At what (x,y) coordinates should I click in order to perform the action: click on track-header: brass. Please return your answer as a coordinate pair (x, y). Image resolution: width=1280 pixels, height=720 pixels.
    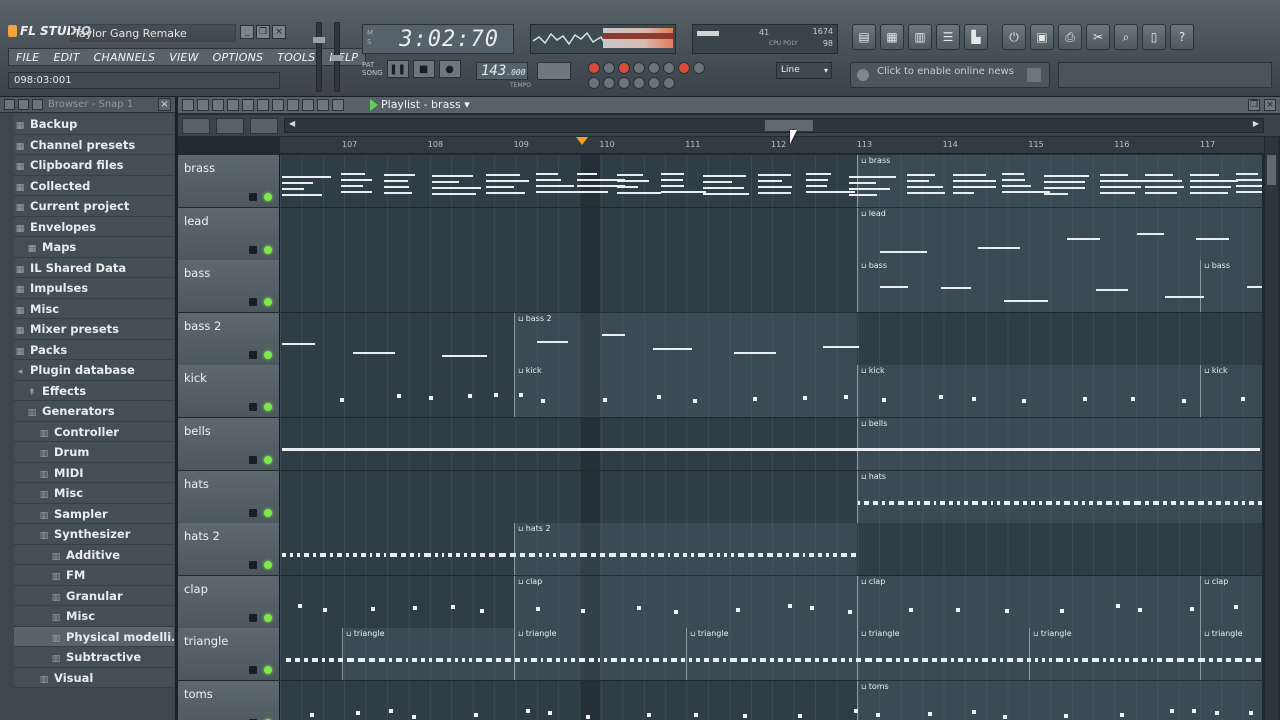
    Looking at the image, I should click on (229, 181).